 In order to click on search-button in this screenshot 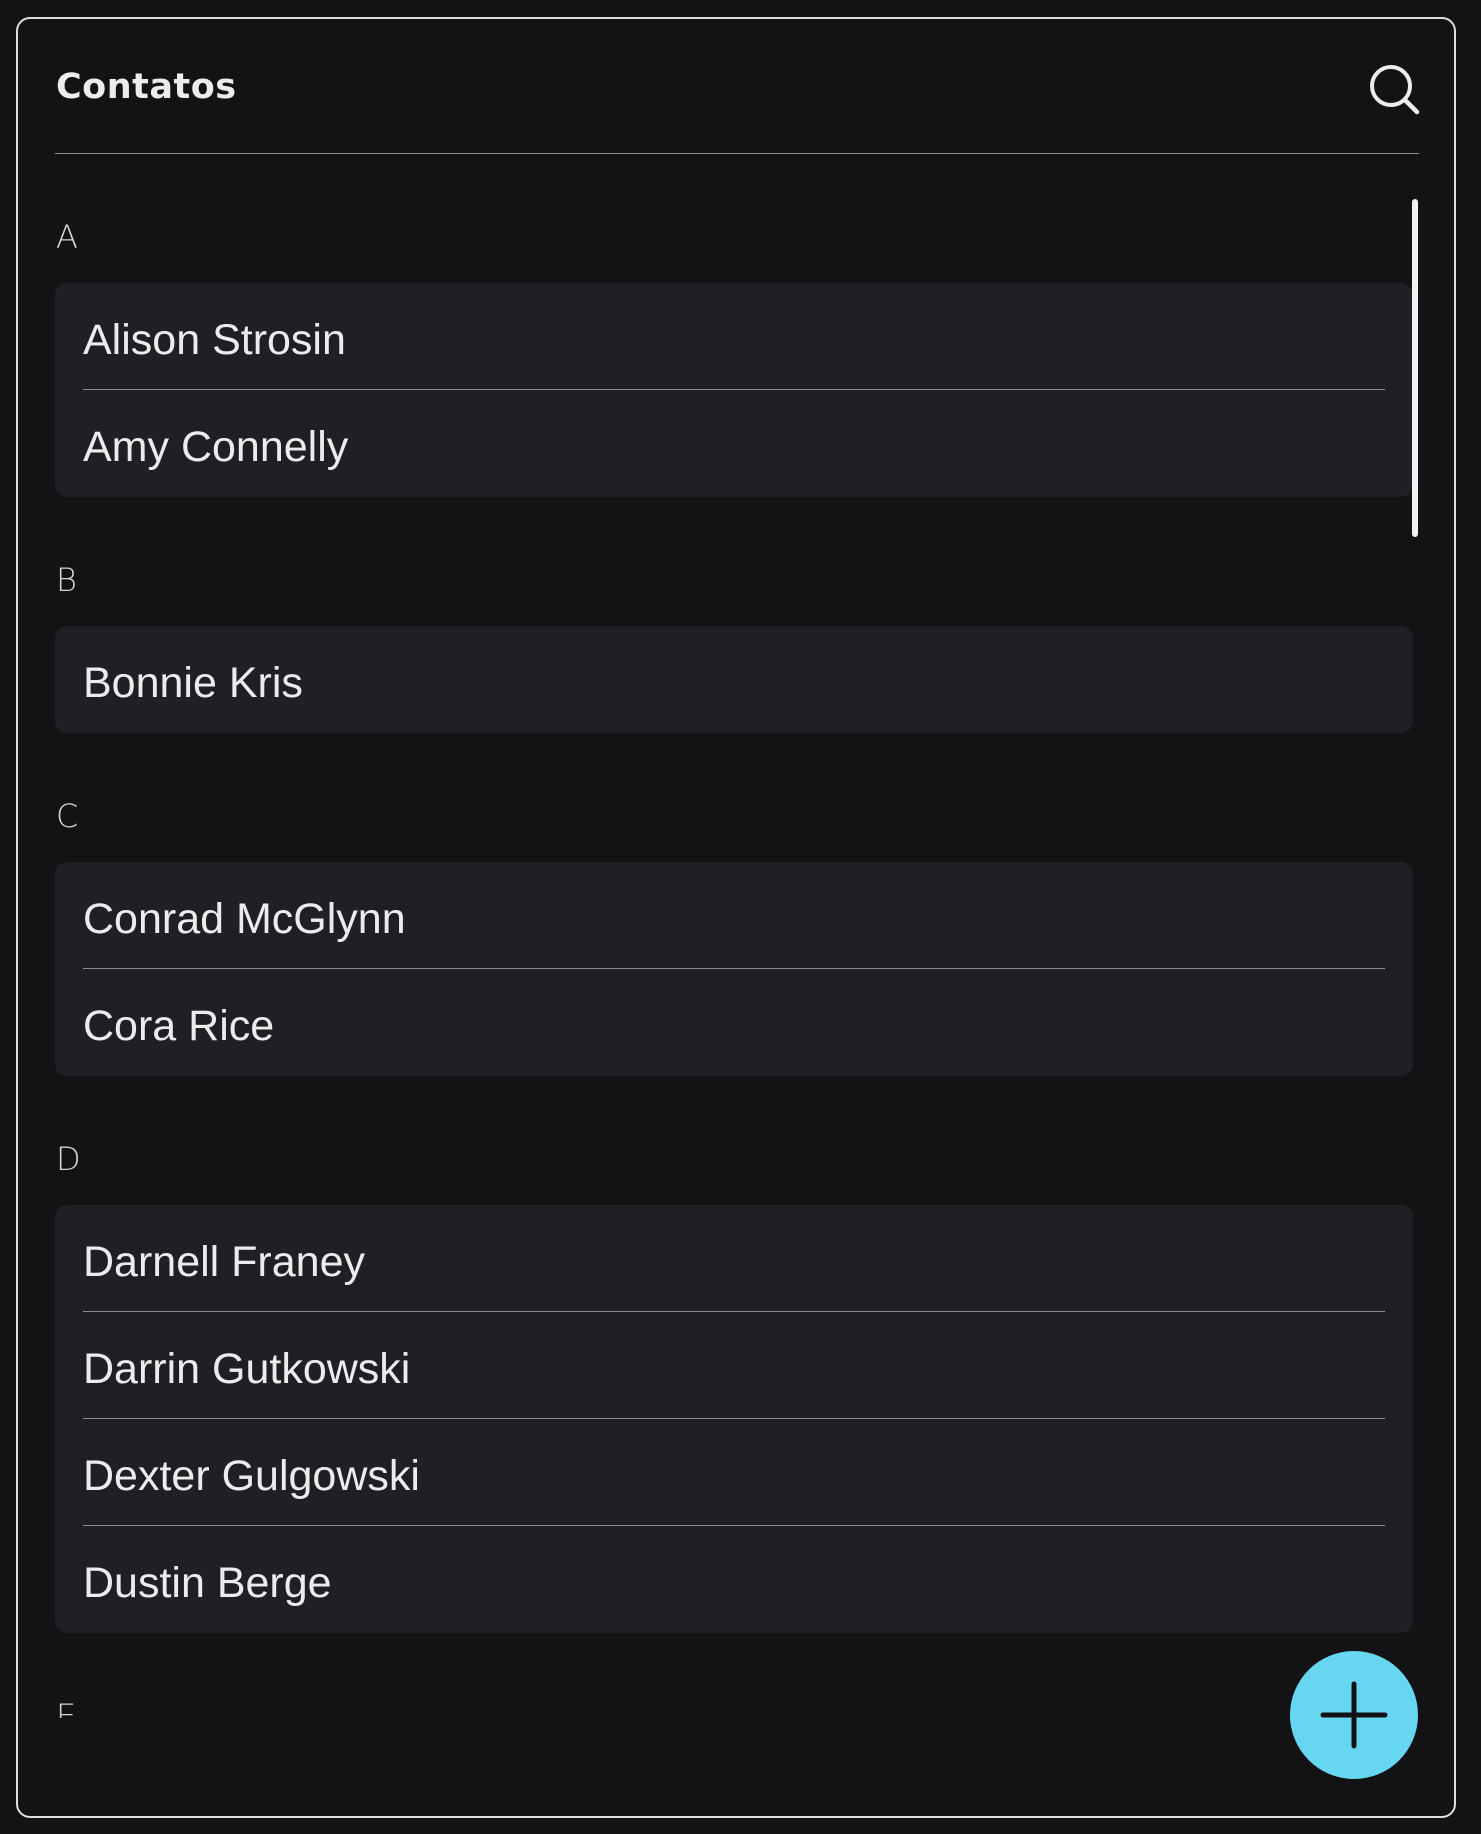, I will do `click(1394, 89)`.